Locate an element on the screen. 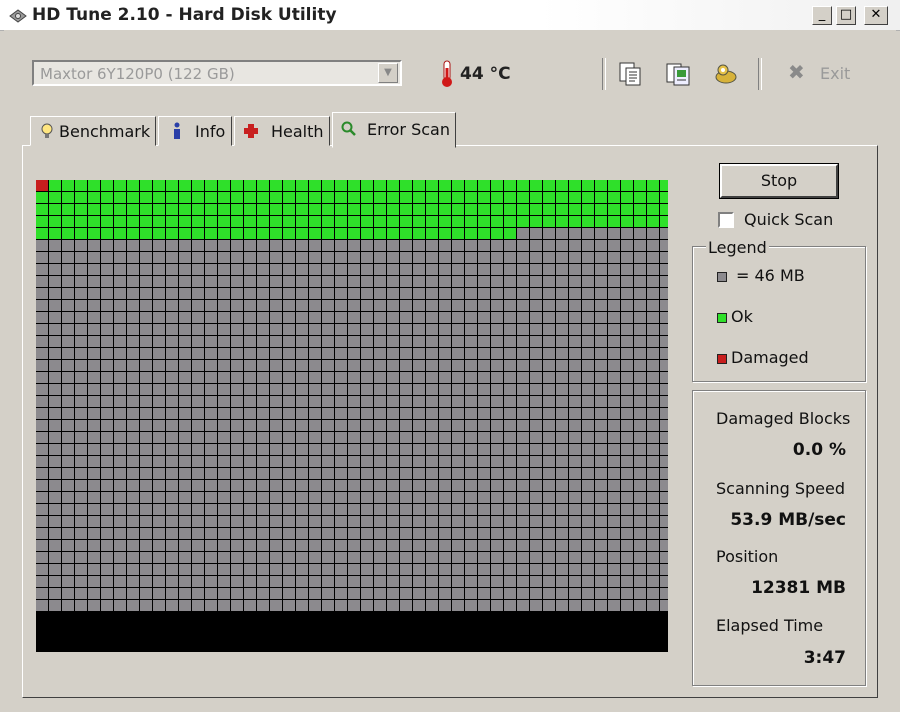  copy-text-icon is located at coordinates (630, 74).